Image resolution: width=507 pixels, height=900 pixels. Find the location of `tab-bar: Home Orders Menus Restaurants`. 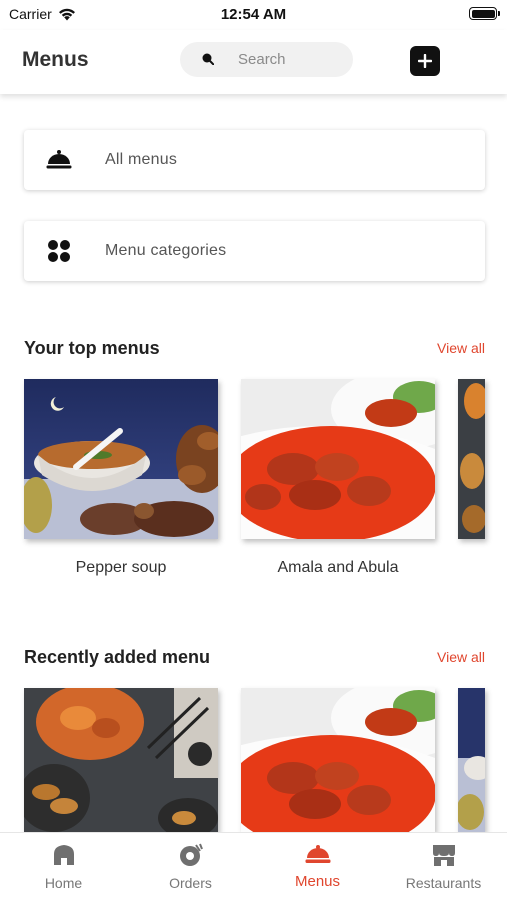

tab-bar: Home Orders Menus Restaurants is located at coordinates (253, 866).